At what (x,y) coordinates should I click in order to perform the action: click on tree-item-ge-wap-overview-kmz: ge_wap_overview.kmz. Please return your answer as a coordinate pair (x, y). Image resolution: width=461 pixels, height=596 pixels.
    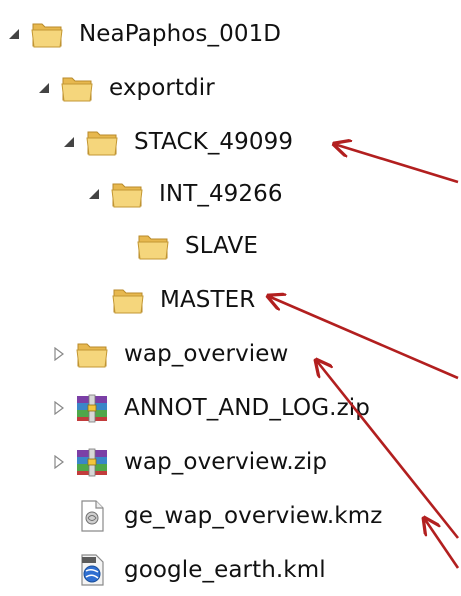
    Looking at the image, I should click on (228, 516).